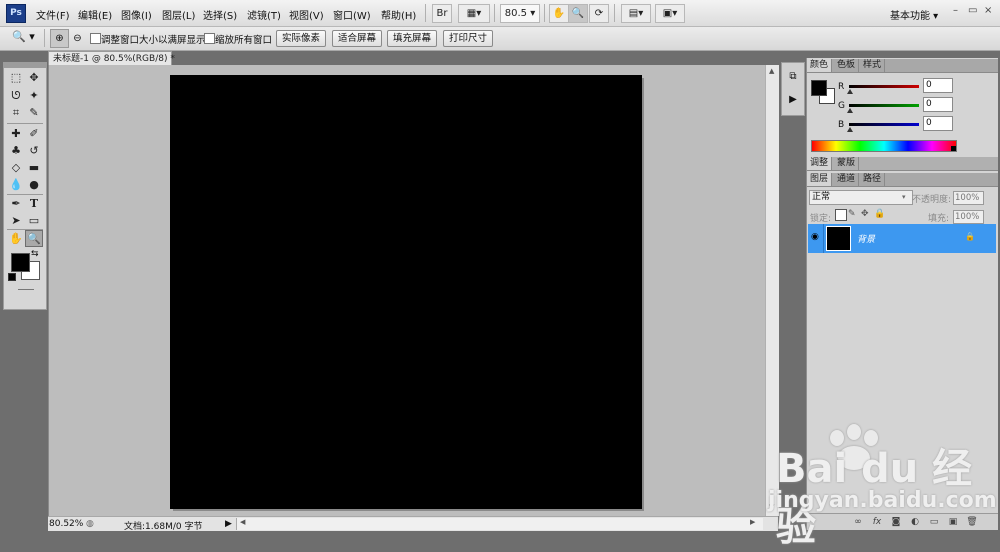 The height and width of the screenshot is (552, 1000). Describe the element at coordinates (16, 133) in the screenshot. I see `healing-brush-tool-icon: ✚` at that location.